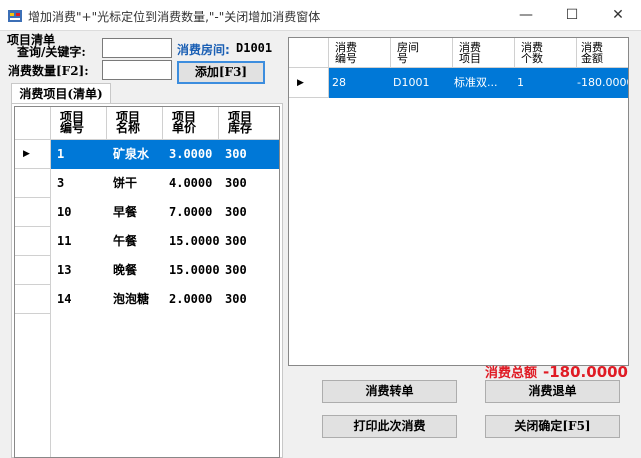 The width and height of the screenshot is (641, 458). What do you see at coordinates (165, 299) in the screenshot?
I see `table-row: 14 泡泡糖 2.0000 300` at bounding box center [165, 299].